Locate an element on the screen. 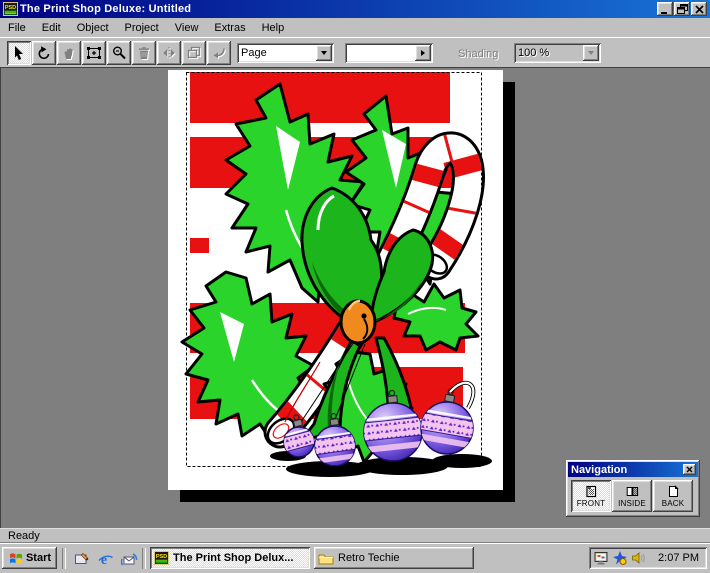 This screenshot has height=573, width=710. card-inside-icon is located at coordinates (632, 491).